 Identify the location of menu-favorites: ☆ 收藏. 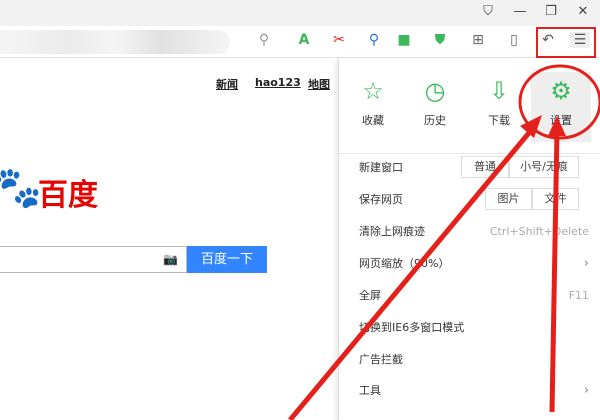
(373, 102).